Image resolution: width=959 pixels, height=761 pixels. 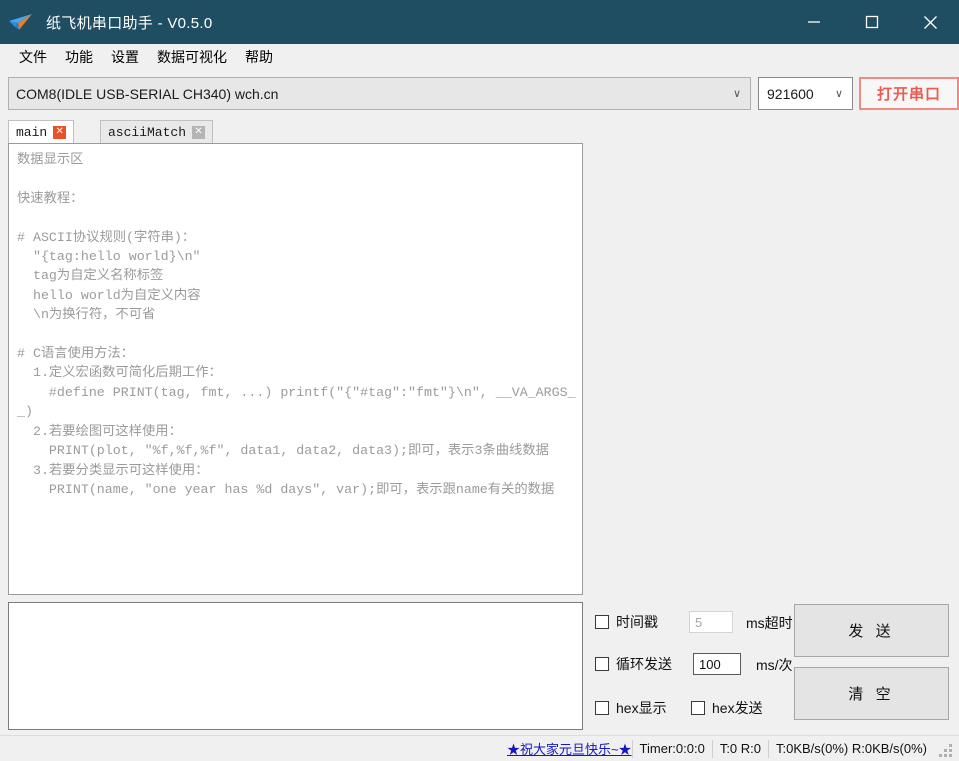 What do you see at coordinates (698, 708) in the screenshot?
I see `hex-send-checkbox` at bounding box center [698, 708].